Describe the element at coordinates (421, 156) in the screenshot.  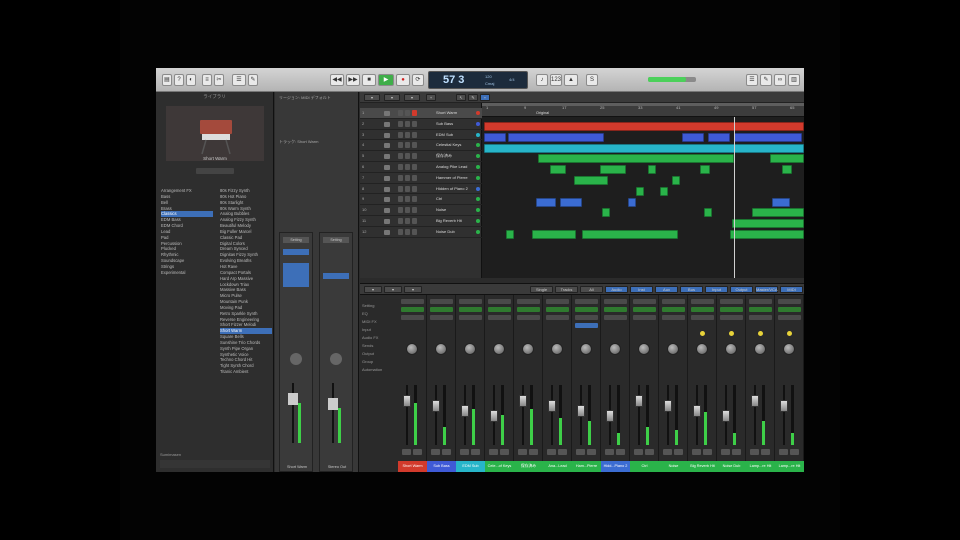
I see `track-header: 5 保存済み` at that location.